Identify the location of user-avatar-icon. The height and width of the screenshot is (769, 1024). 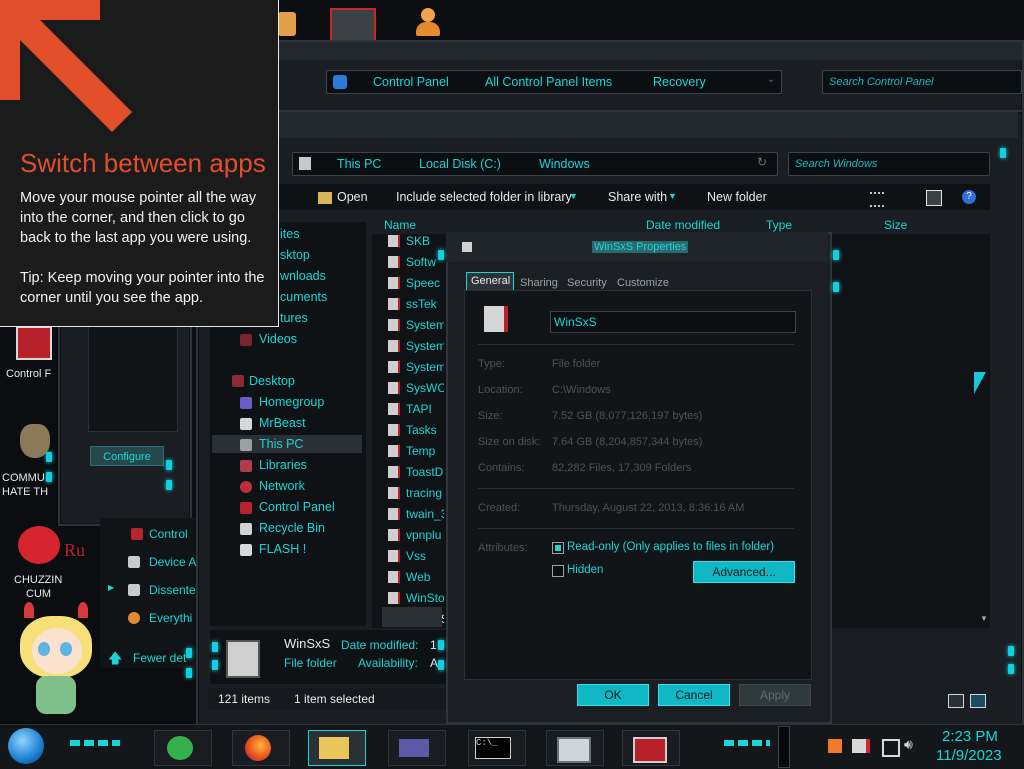
(428, 21).